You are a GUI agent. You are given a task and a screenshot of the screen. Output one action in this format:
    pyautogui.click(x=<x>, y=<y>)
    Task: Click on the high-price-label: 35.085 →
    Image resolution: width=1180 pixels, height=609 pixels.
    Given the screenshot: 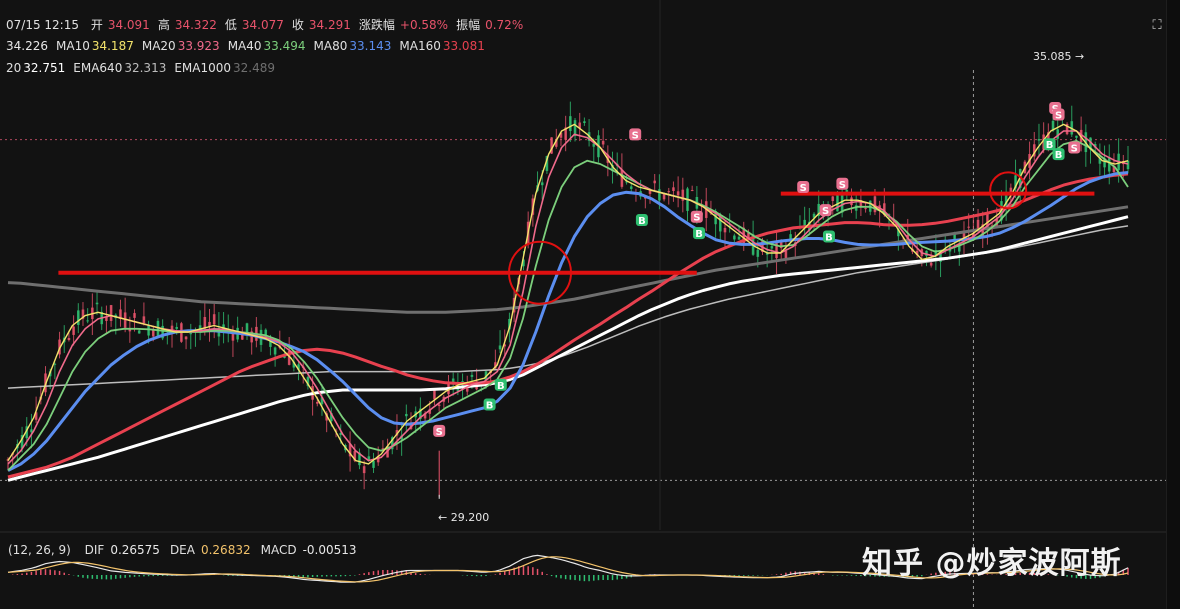 What is the action you would take?
    pyautogui.click(x=1059, y=56)
    